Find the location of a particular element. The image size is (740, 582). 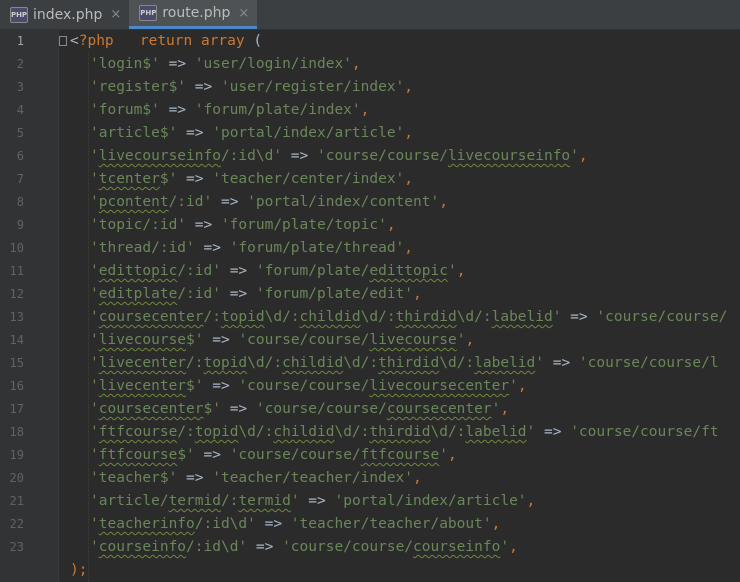

line-number: 20 is located at coordinates (16, 478).